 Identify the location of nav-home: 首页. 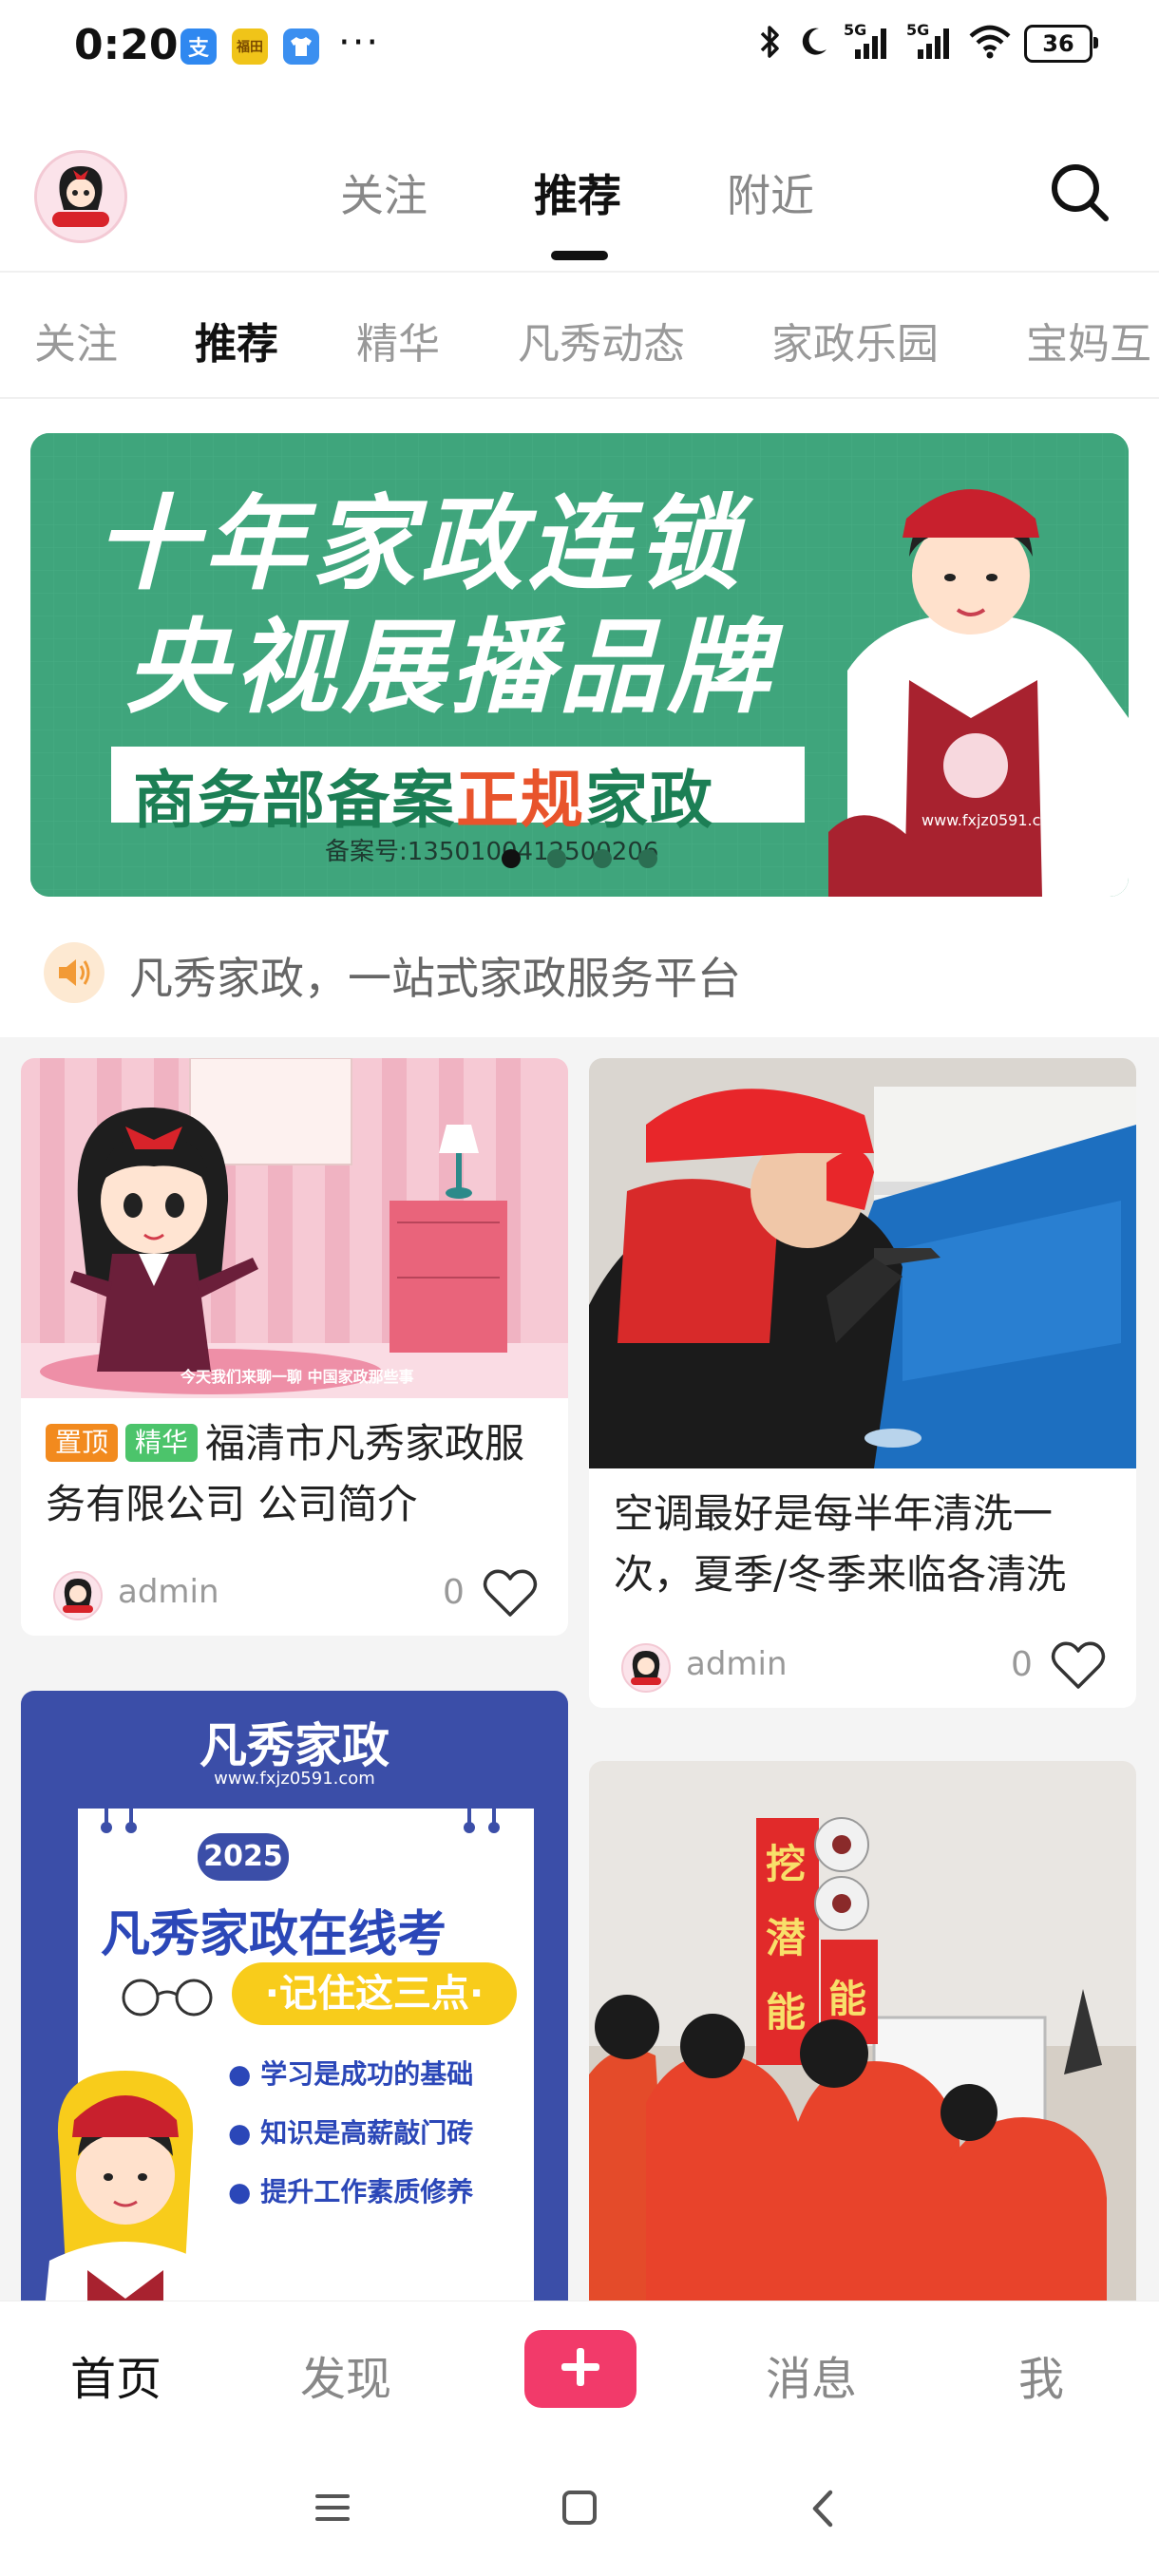
(116, 2374).